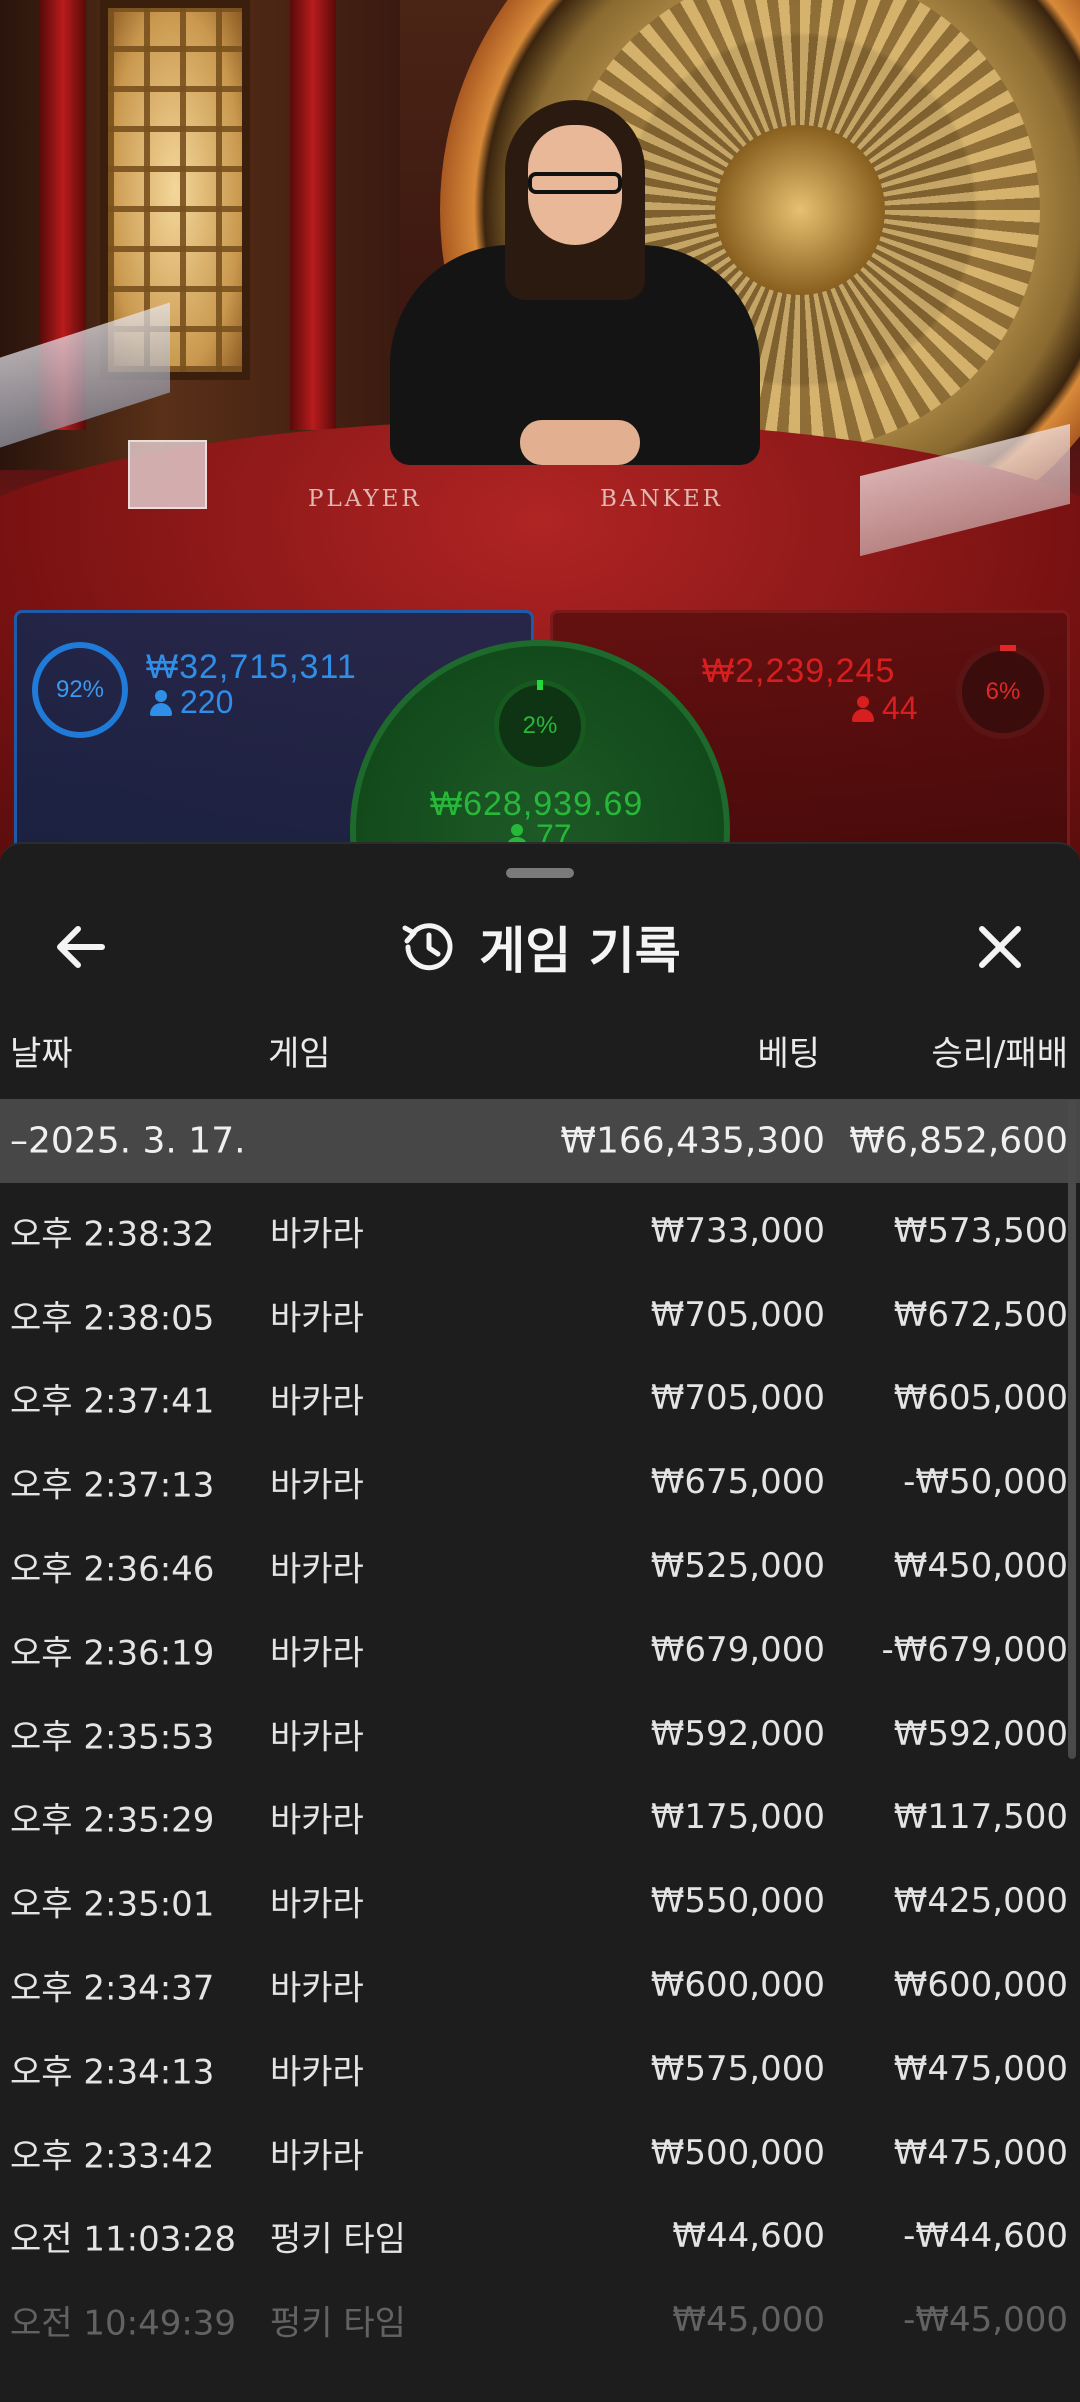 The width and height of the screenshot is (1080, 2402). What do you see at coordinates (975, 1649) in the screenshot?
I see `row-winloss: -₩679,000` at bounding box center [975, 1649].